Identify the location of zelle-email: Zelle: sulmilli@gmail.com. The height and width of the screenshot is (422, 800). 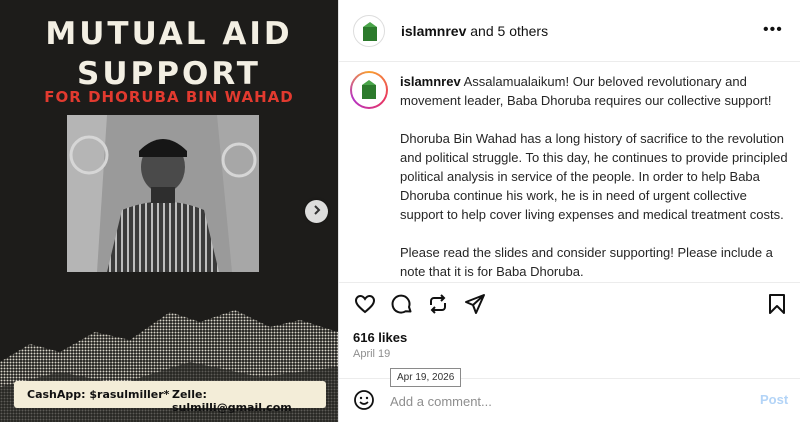
(232, 401).